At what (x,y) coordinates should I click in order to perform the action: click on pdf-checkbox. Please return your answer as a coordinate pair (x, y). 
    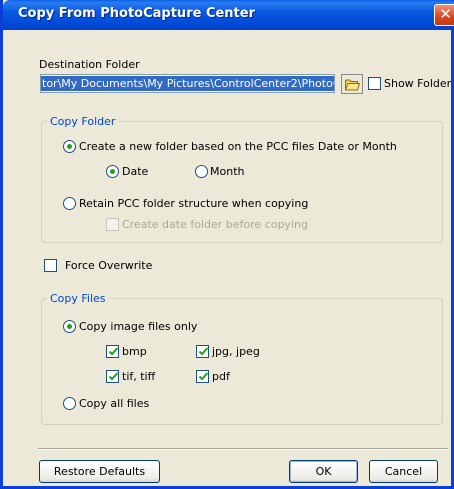
    Looking at the image, I should click on (202, 376).